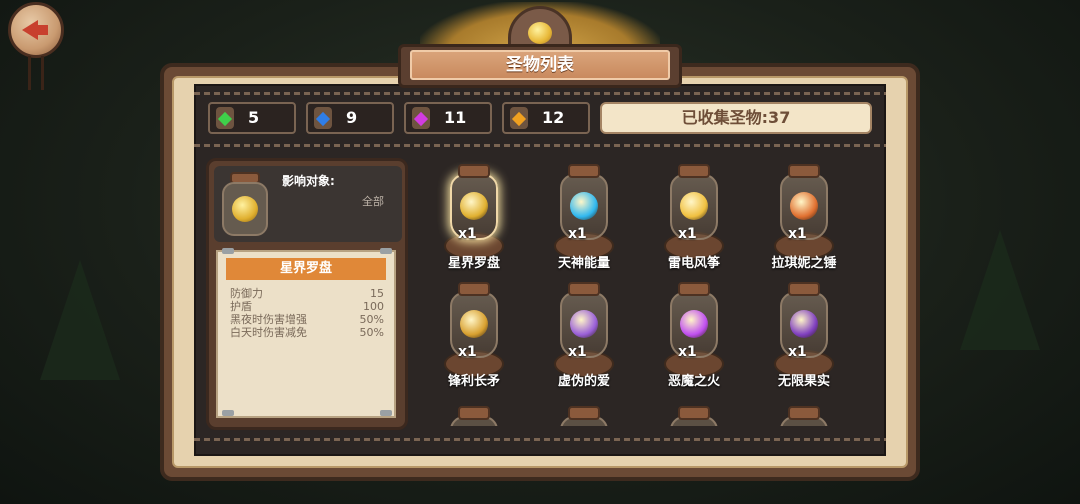 The width and height of the screenshot is (1080, 504). What do you see at coordinates (473, 263) in the screenshot?
I see `relic-name-label: 星界罗盘` at bounding box center [473, 263].